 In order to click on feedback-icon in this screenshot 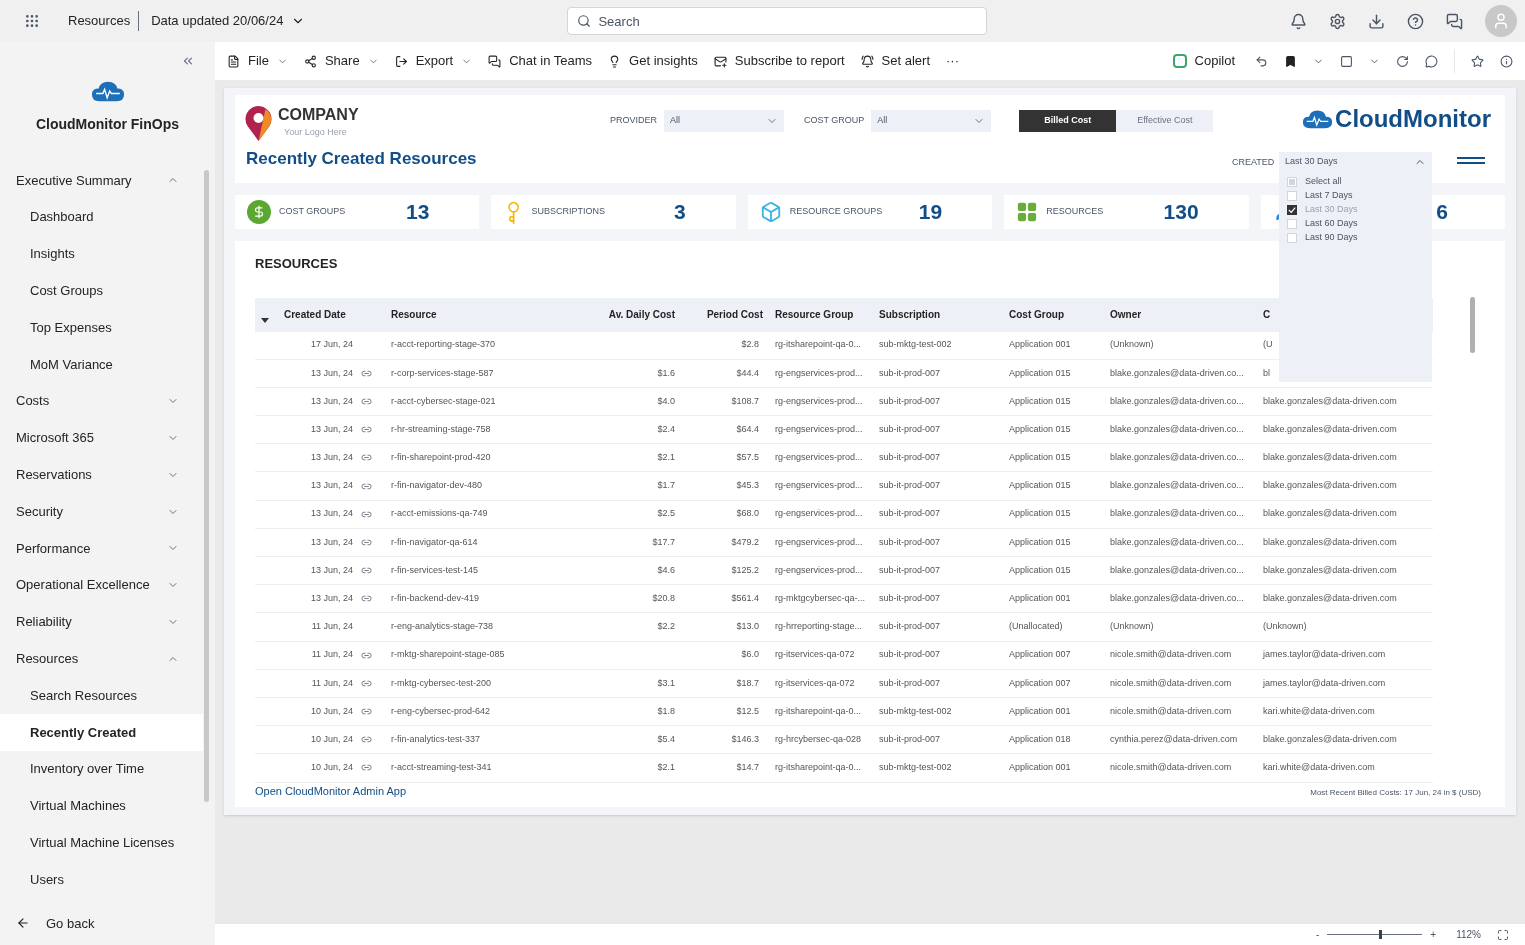, I will do `click(1454, 21)`.